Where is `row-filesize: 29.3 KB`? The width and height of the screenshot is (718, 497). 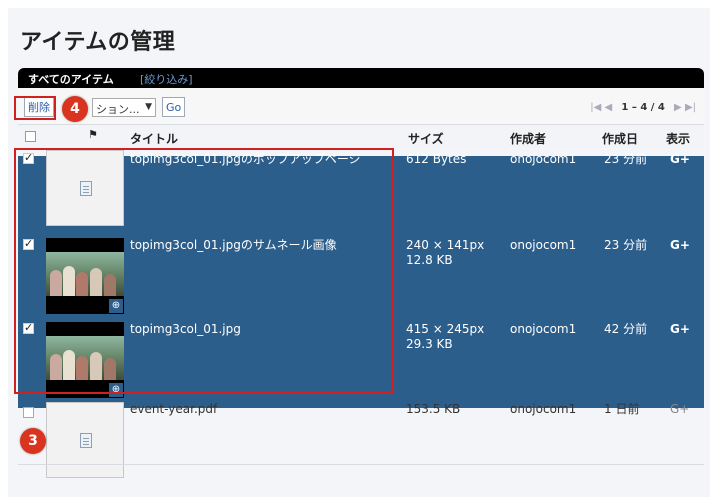 row-filesize: 29.3 KB is located at coordinates (429, 344).